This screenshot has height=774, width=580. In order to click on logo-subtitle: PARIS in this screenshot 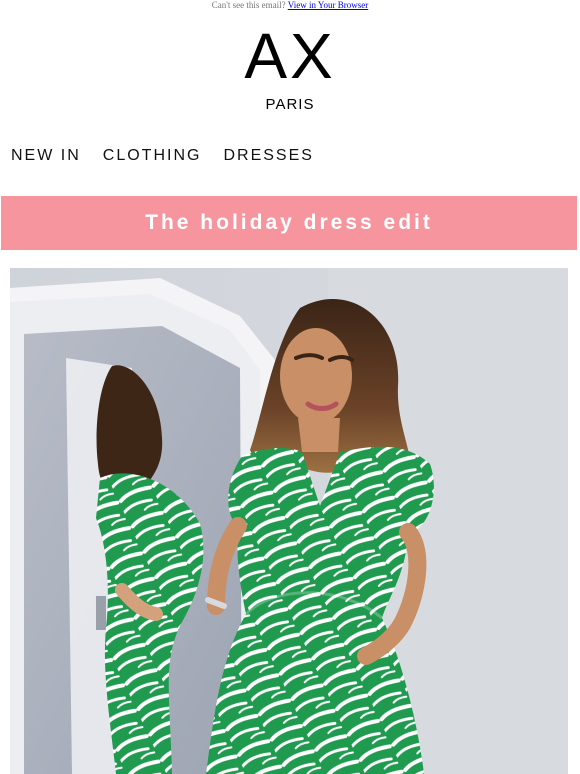, I will do `click(290, 104)`.